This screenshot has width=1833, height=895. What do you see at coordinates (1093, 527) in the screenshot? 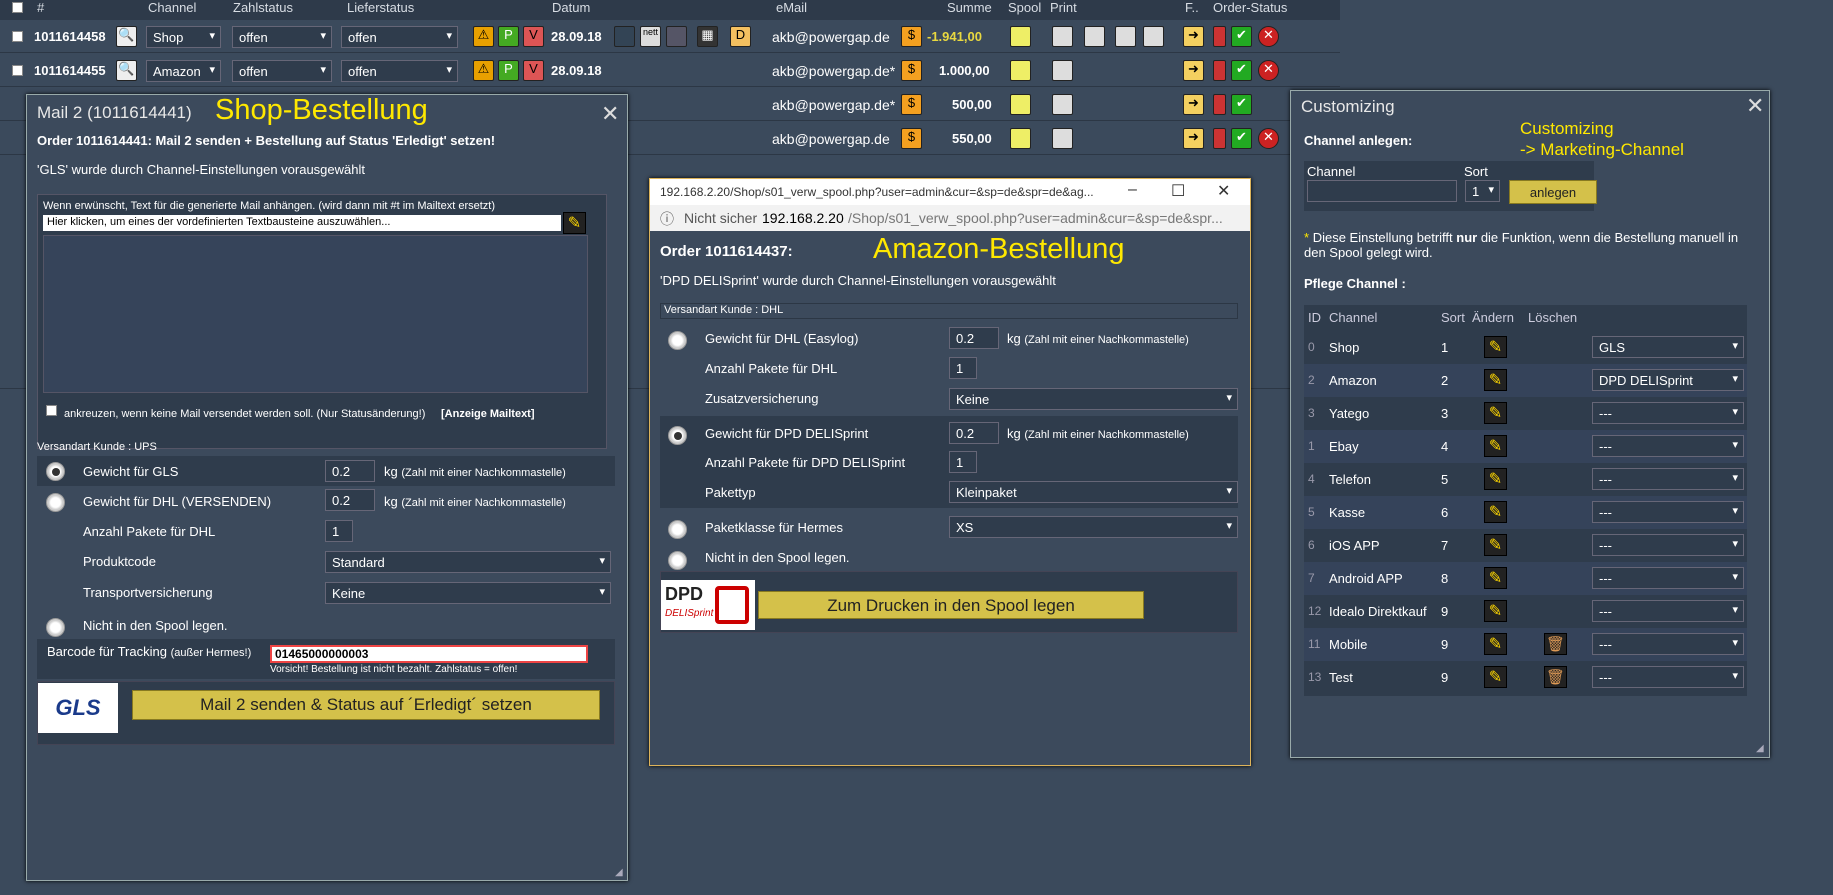
I see `hermes-select: XS` at bounding box center [1093, 527].